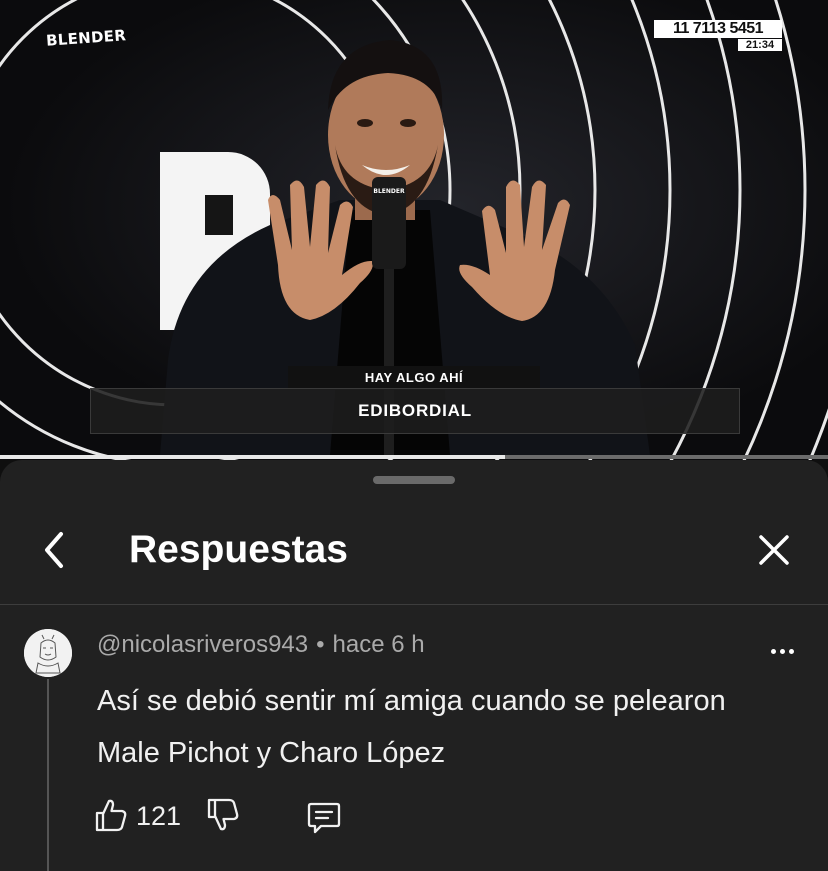 Image resolution: width=828 pixels, height=871 pixels. I want to click on comment-time: hace 6 h, so click(378, 644).